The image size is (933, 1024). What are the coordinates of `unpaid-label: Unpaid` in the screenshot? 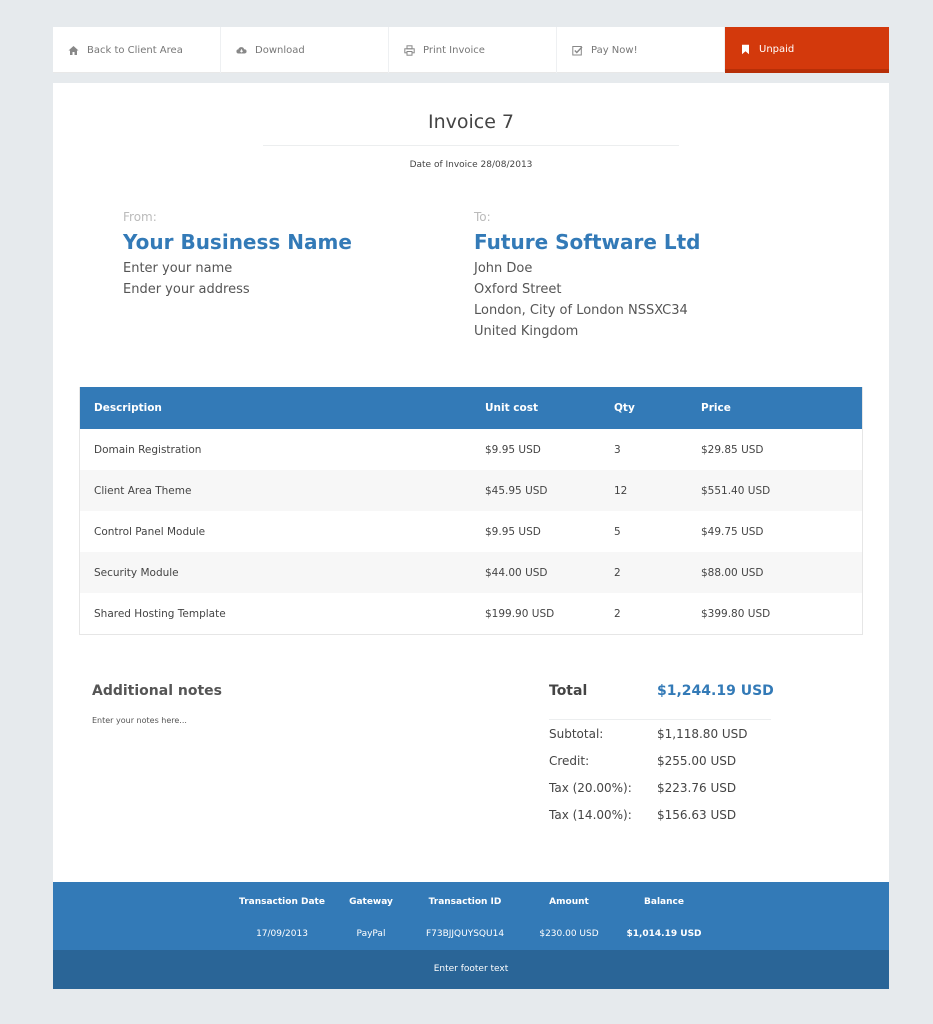 It's located at (777, 49).